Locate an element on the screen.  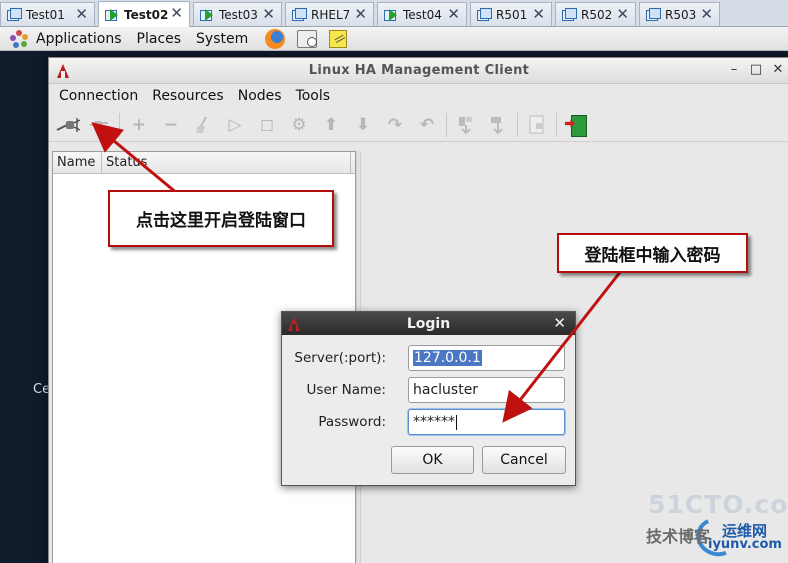
vm-tab-rhel7: RHEL7 ✕ is located at coordinates (329, 14).